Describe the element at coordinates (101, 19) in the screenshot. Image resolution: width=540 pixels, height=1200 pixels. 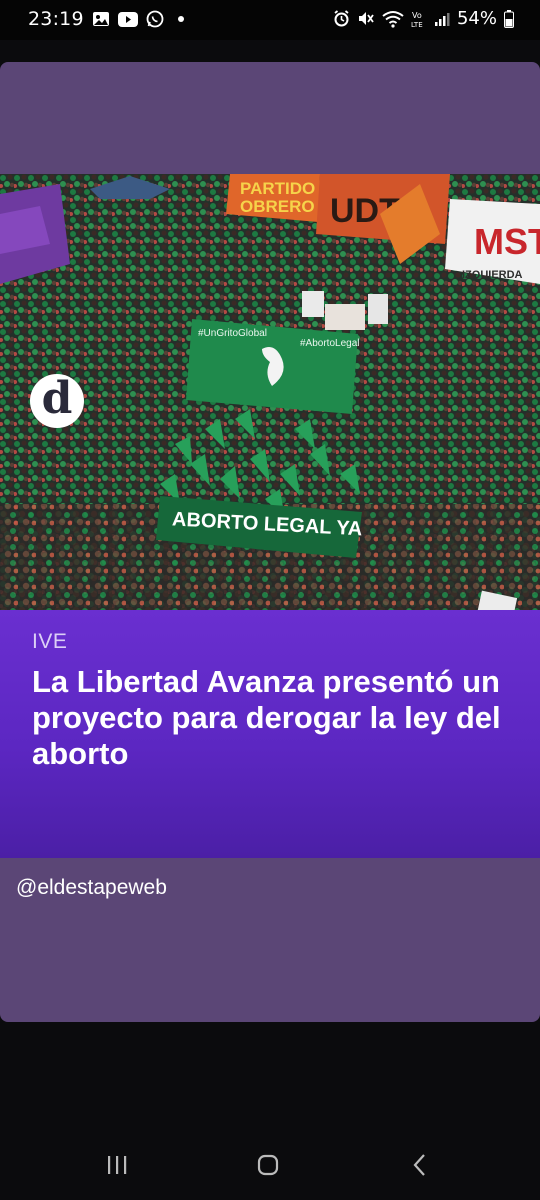
I see `gallery-icon` at that location.